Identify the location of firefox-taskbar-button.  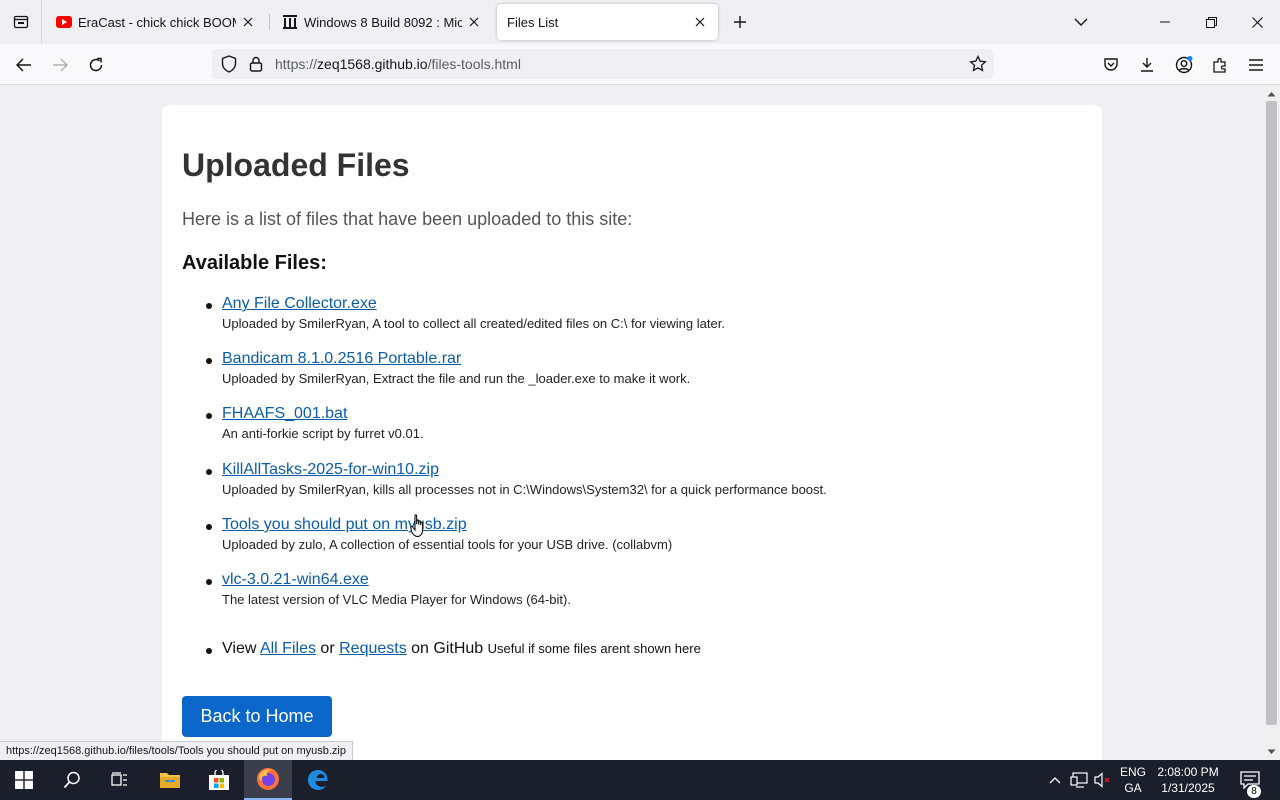
(268, 780).